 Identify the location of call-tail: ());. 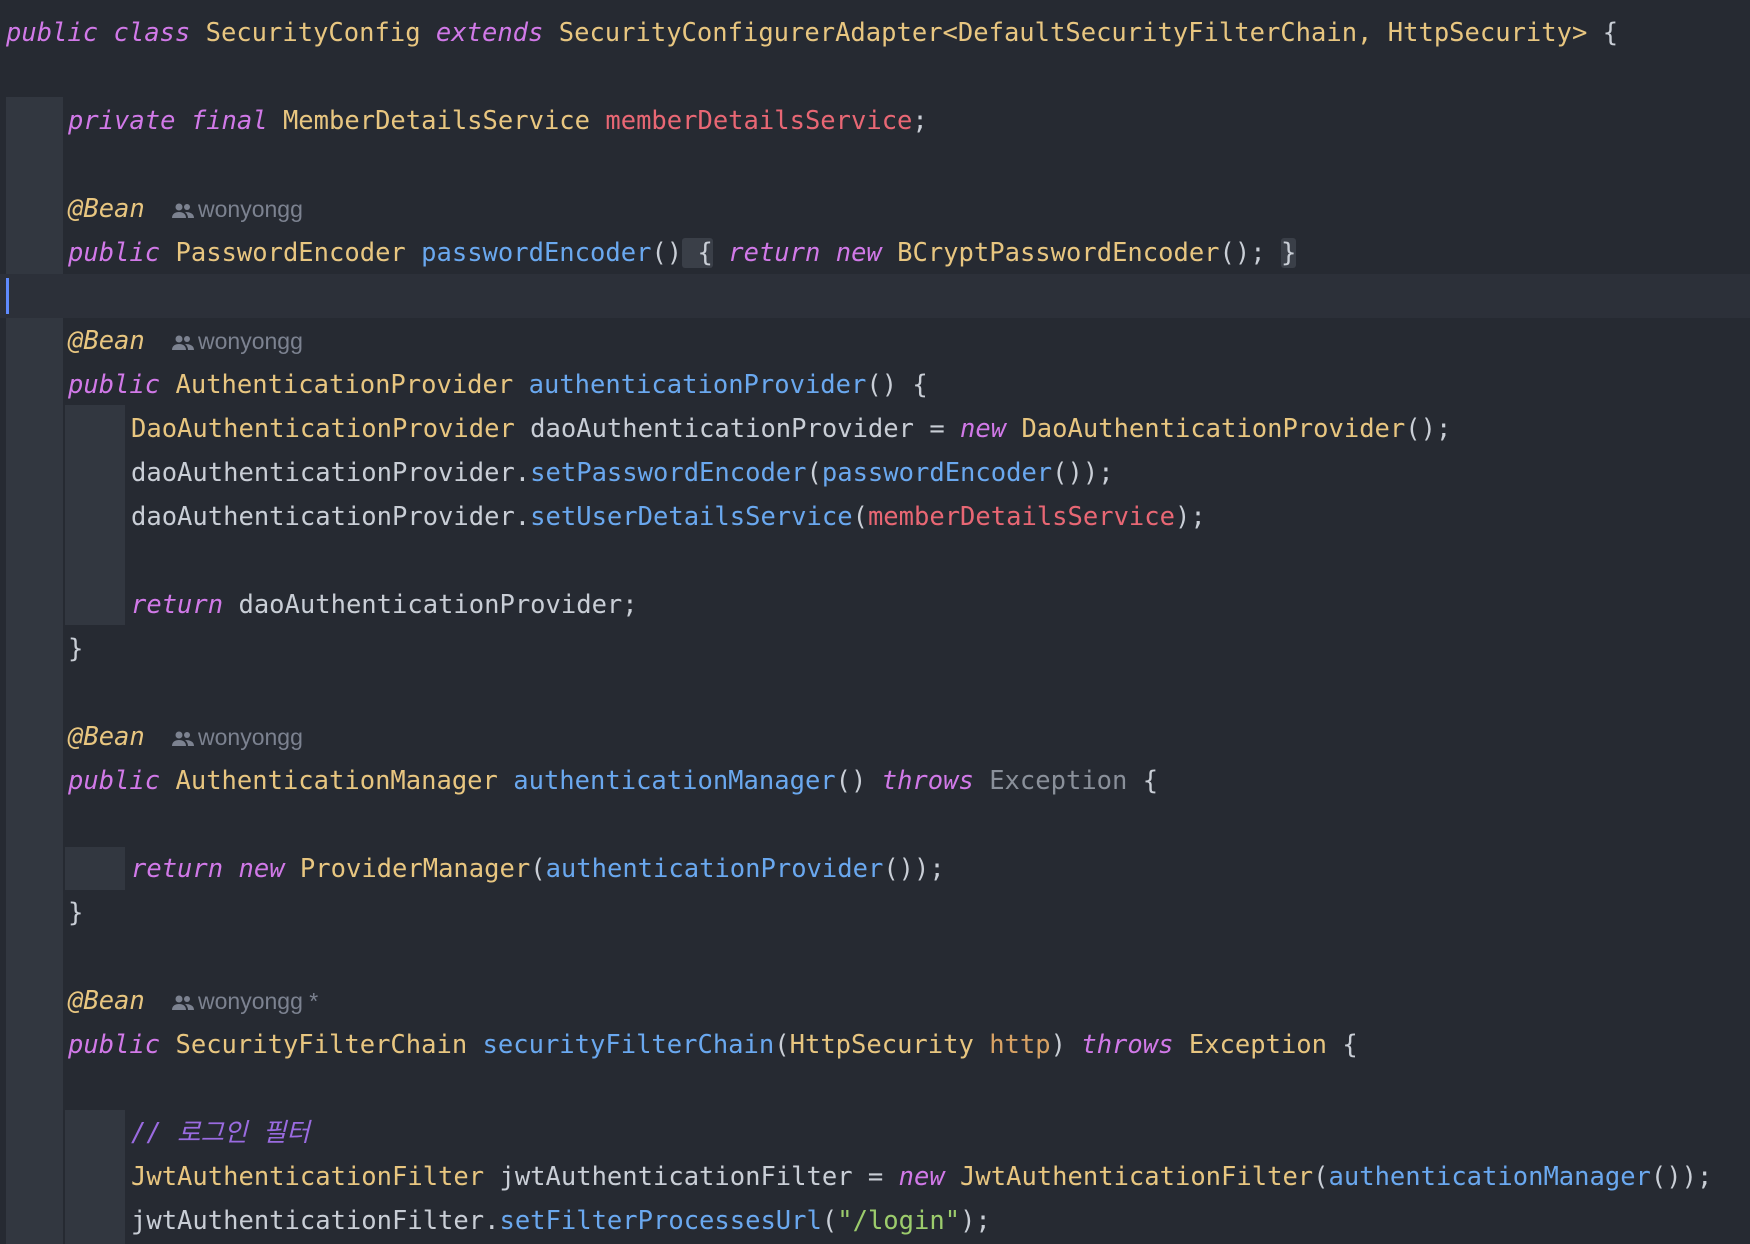
(914, 869).